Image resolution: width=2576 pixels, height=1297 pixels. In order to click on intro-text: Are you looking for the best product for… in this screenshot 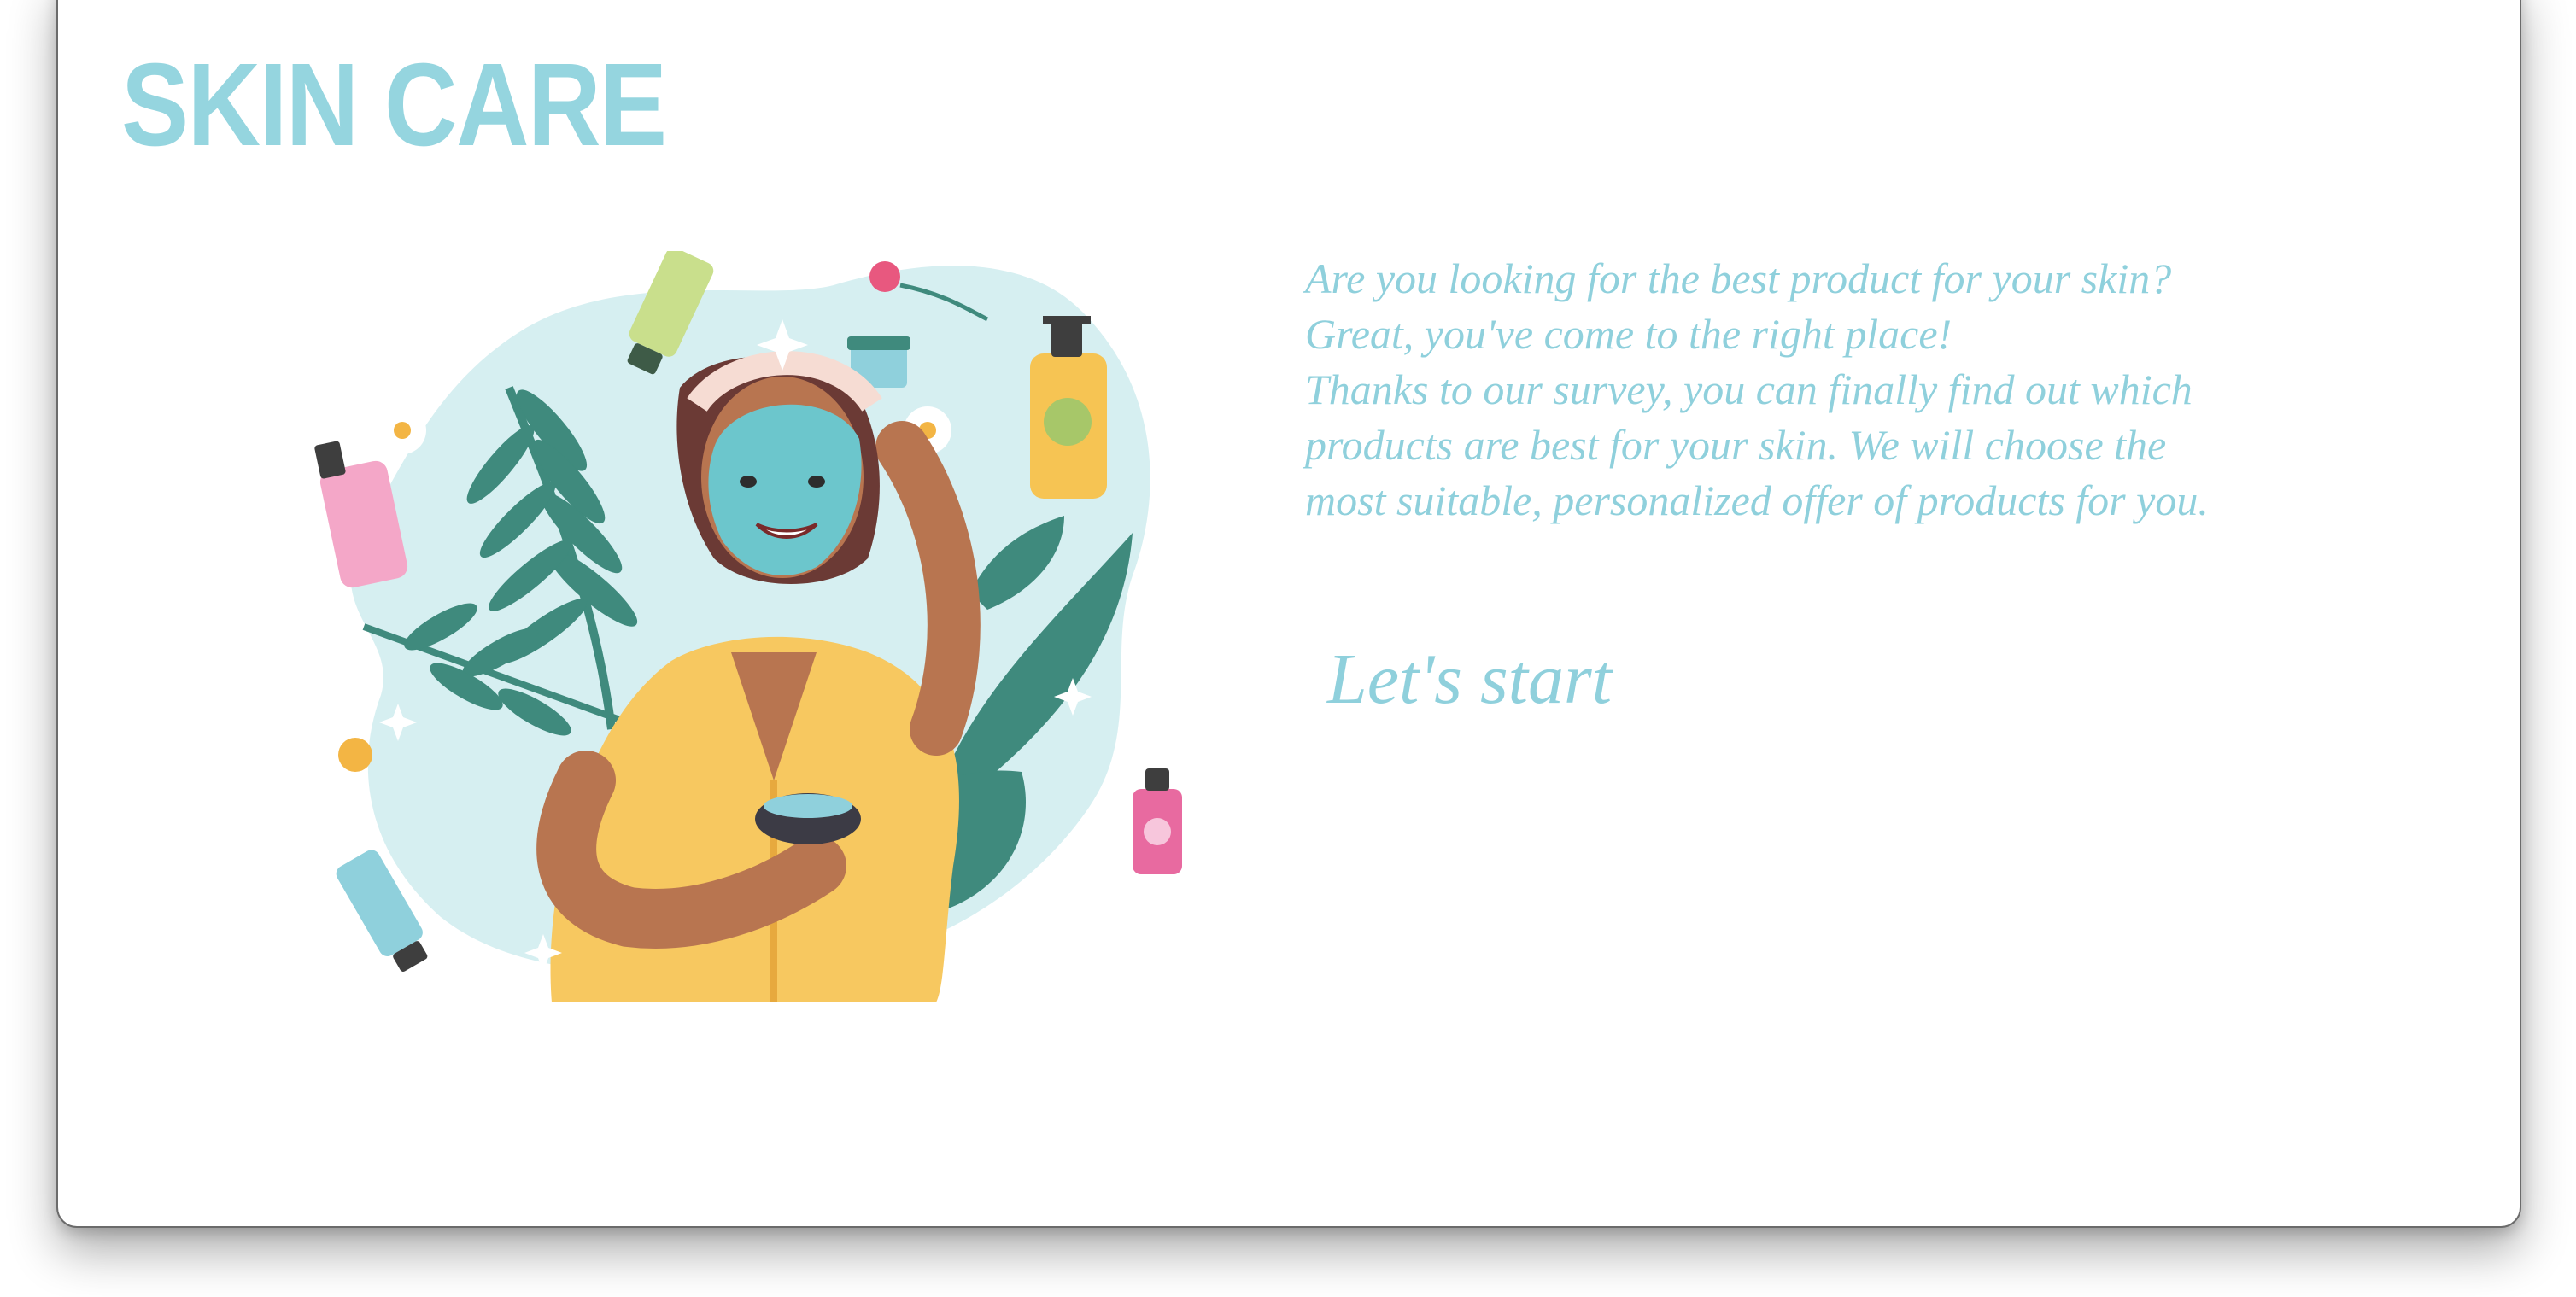, I will do `click(1851, 390)`.